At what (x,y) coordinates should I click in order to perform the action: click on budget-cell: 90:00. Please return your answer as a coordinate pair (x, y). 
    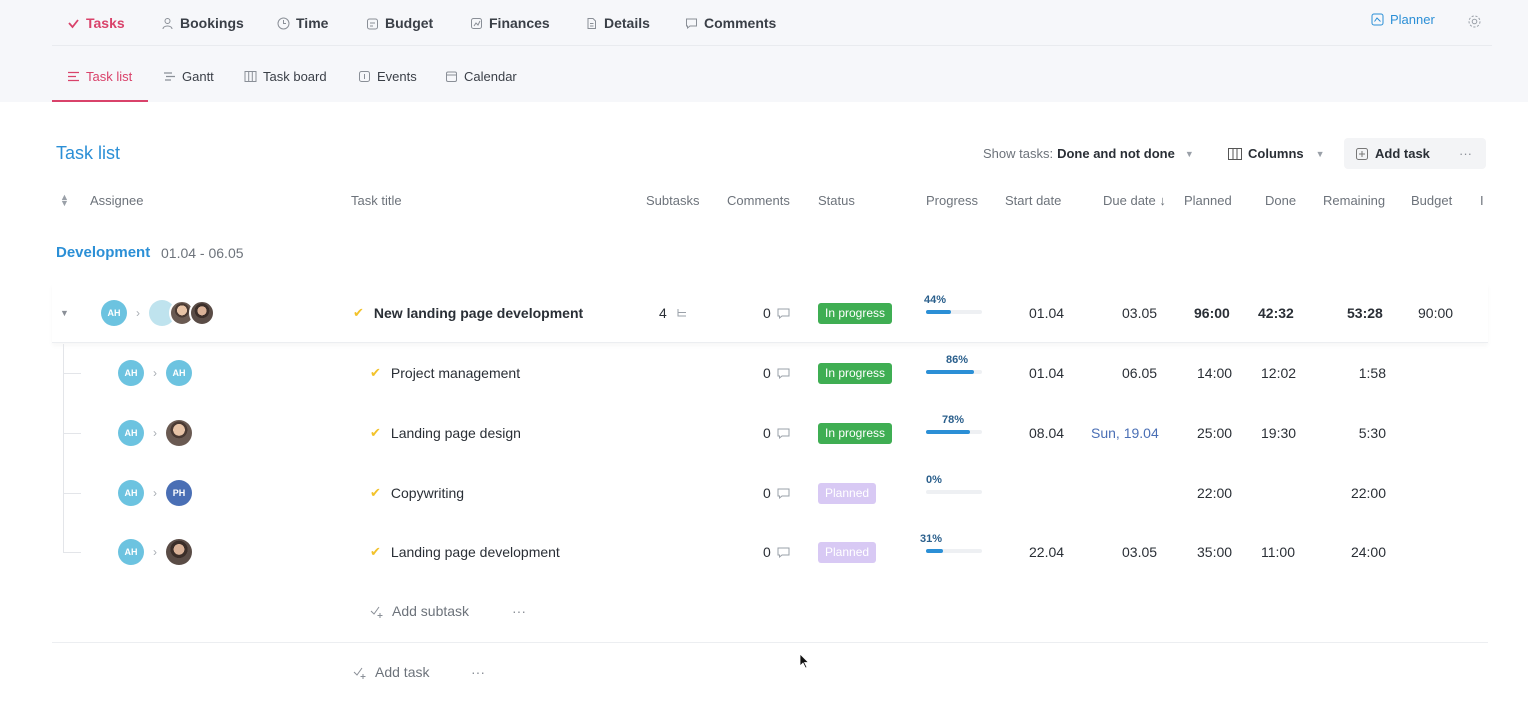
    Looking at the image, I should click on (1435, 313).